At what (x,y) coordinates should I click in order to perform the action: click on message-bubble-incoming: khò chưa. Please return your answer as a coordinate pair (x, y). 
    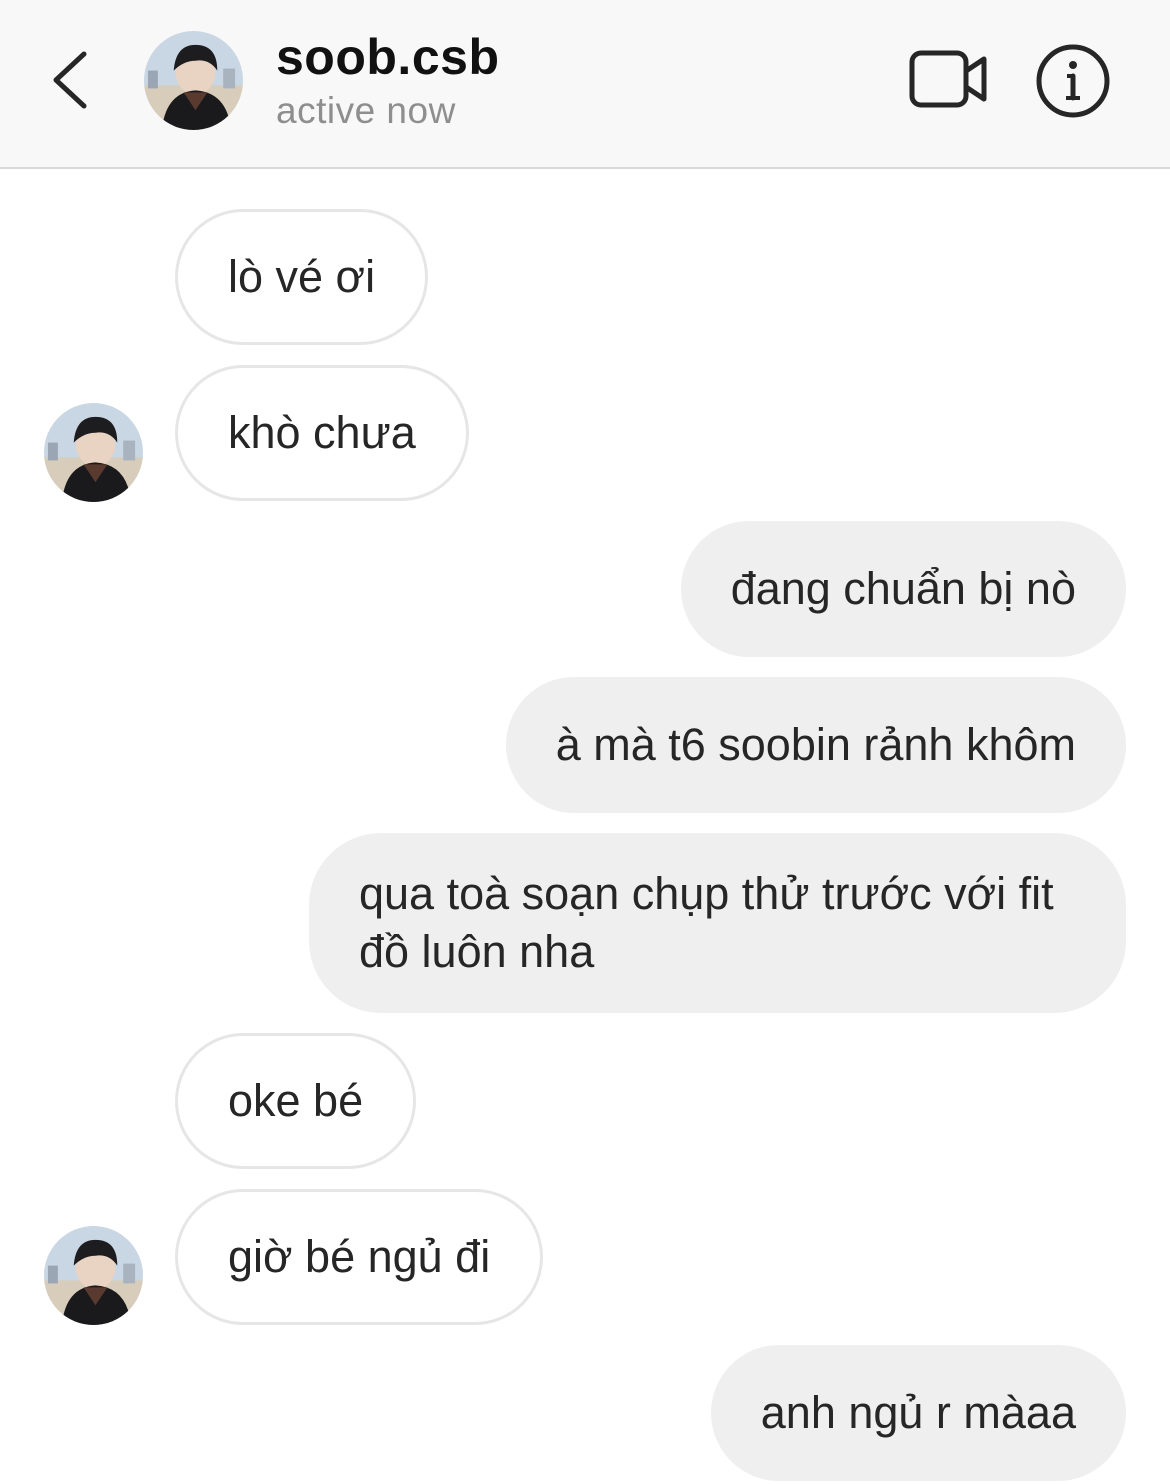
    Looking at the image, I should click on (322, 433).